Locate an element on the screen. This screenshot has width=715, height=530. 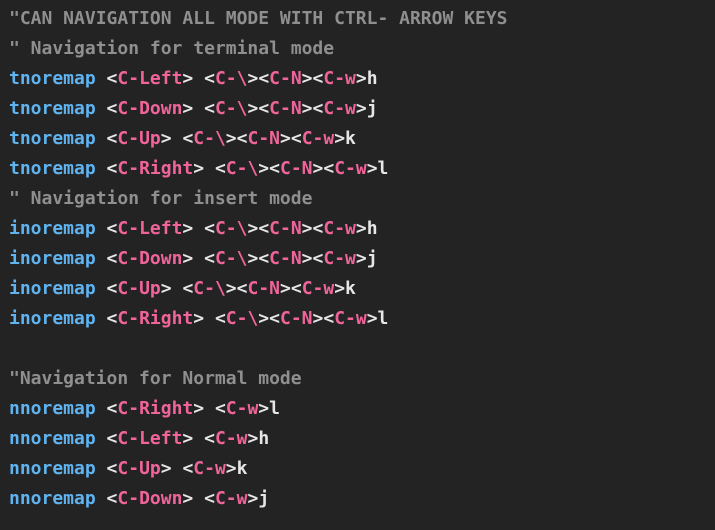
code-line: inoremap <C-Right> <C-\><C-N><C-w>l is located at coordinates (357, 319).